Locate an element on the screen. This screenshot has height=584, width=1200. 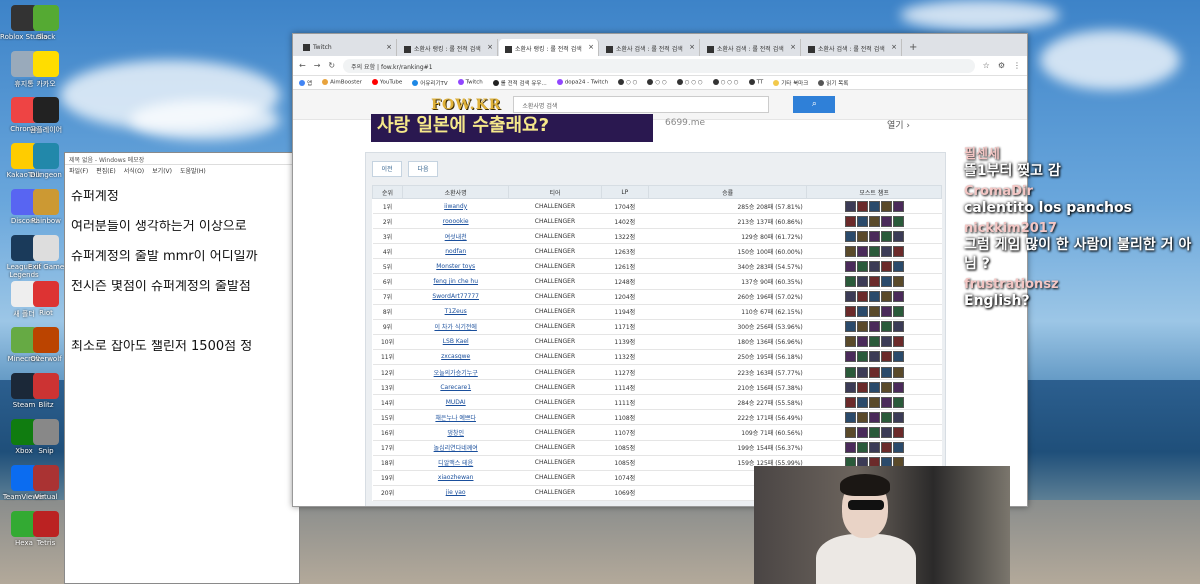
bookmark-item: AimBooster is located at coordinates (342, 82).